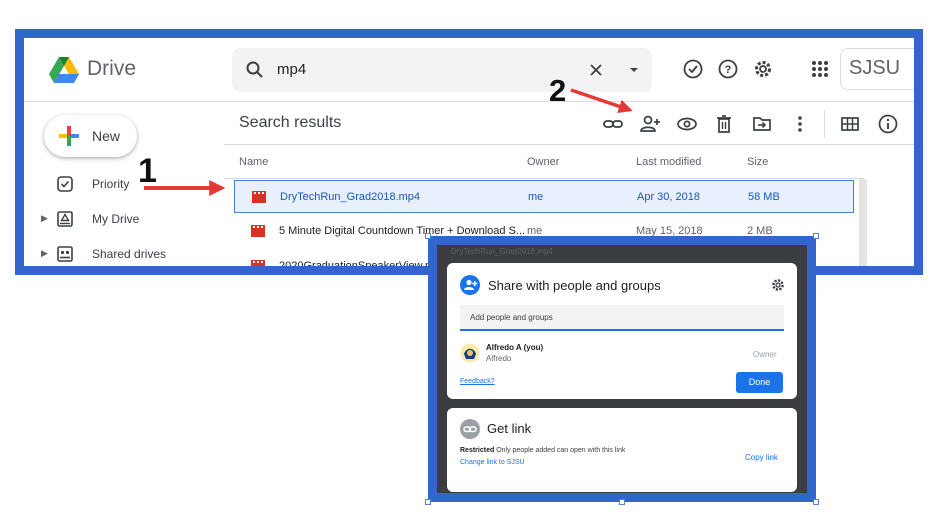 Image resolution: width=940 pixels, height=516 pixels. I want to click on restricted-label: Restricted, so click(477, 450).